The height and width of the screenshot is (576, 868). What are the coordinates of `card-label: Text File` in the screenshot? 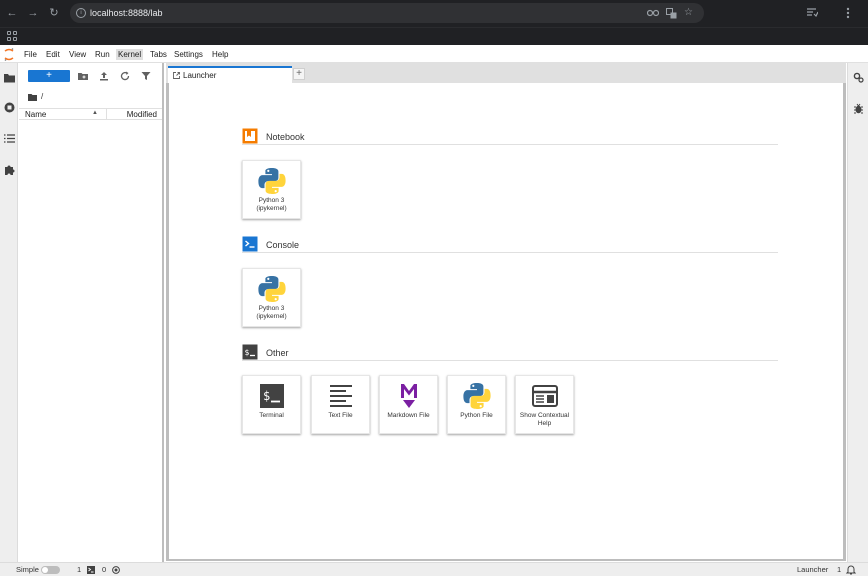 It's located at (340, 415).